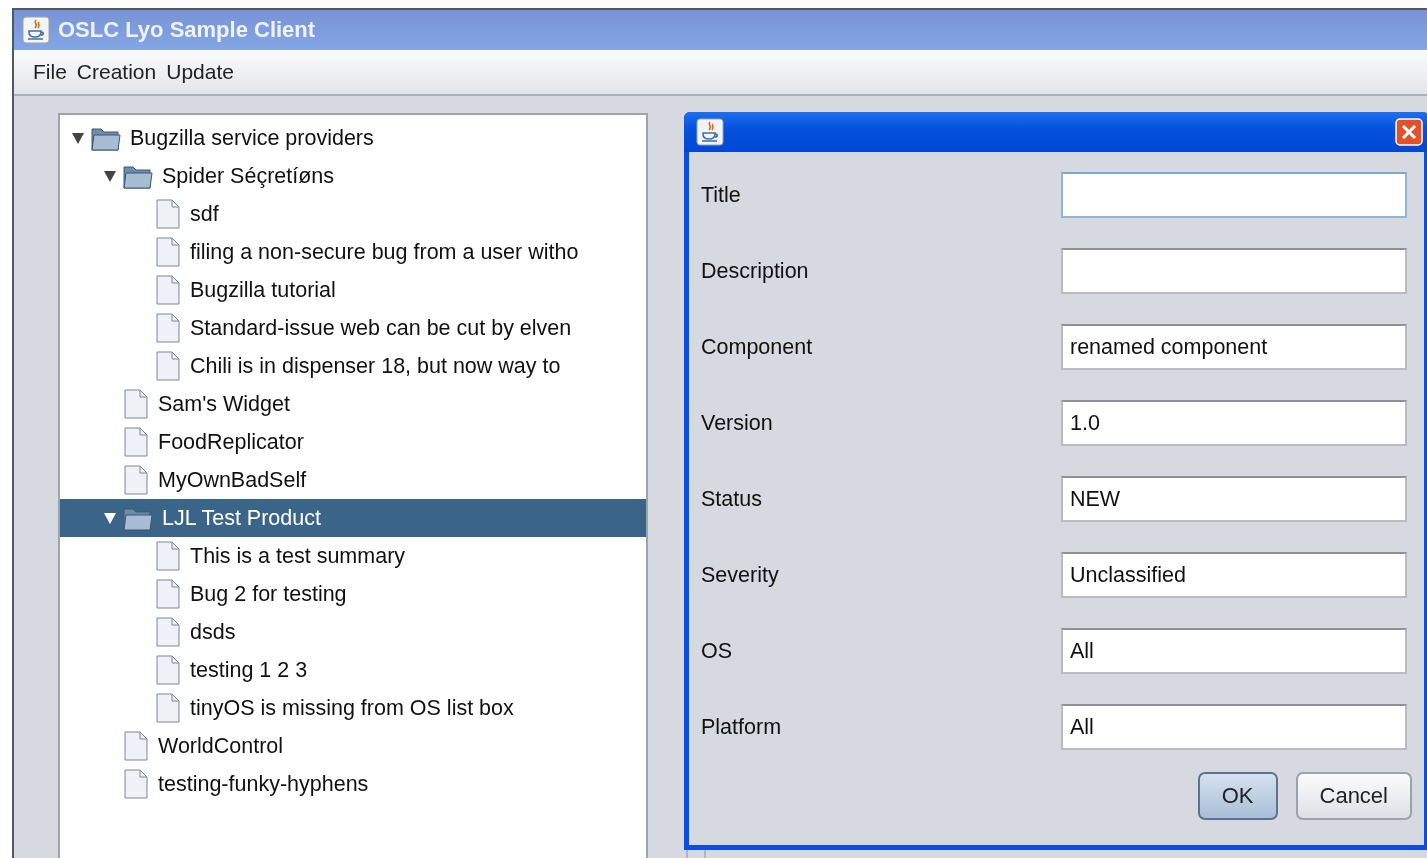 The width and height of the screenshot is (1427, 858). I want to click on tree-item: Standard-issue web can be cut by elven, so click(353, 328).